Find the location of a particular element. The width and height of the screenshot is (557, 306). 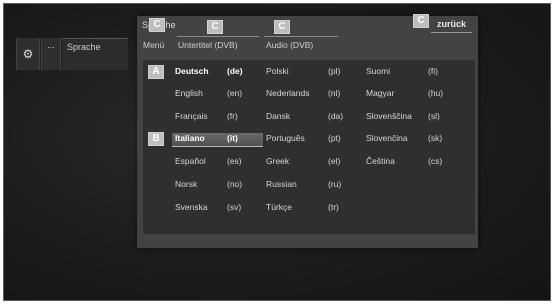

language-code: (it) is located at coordinates (232, 138).